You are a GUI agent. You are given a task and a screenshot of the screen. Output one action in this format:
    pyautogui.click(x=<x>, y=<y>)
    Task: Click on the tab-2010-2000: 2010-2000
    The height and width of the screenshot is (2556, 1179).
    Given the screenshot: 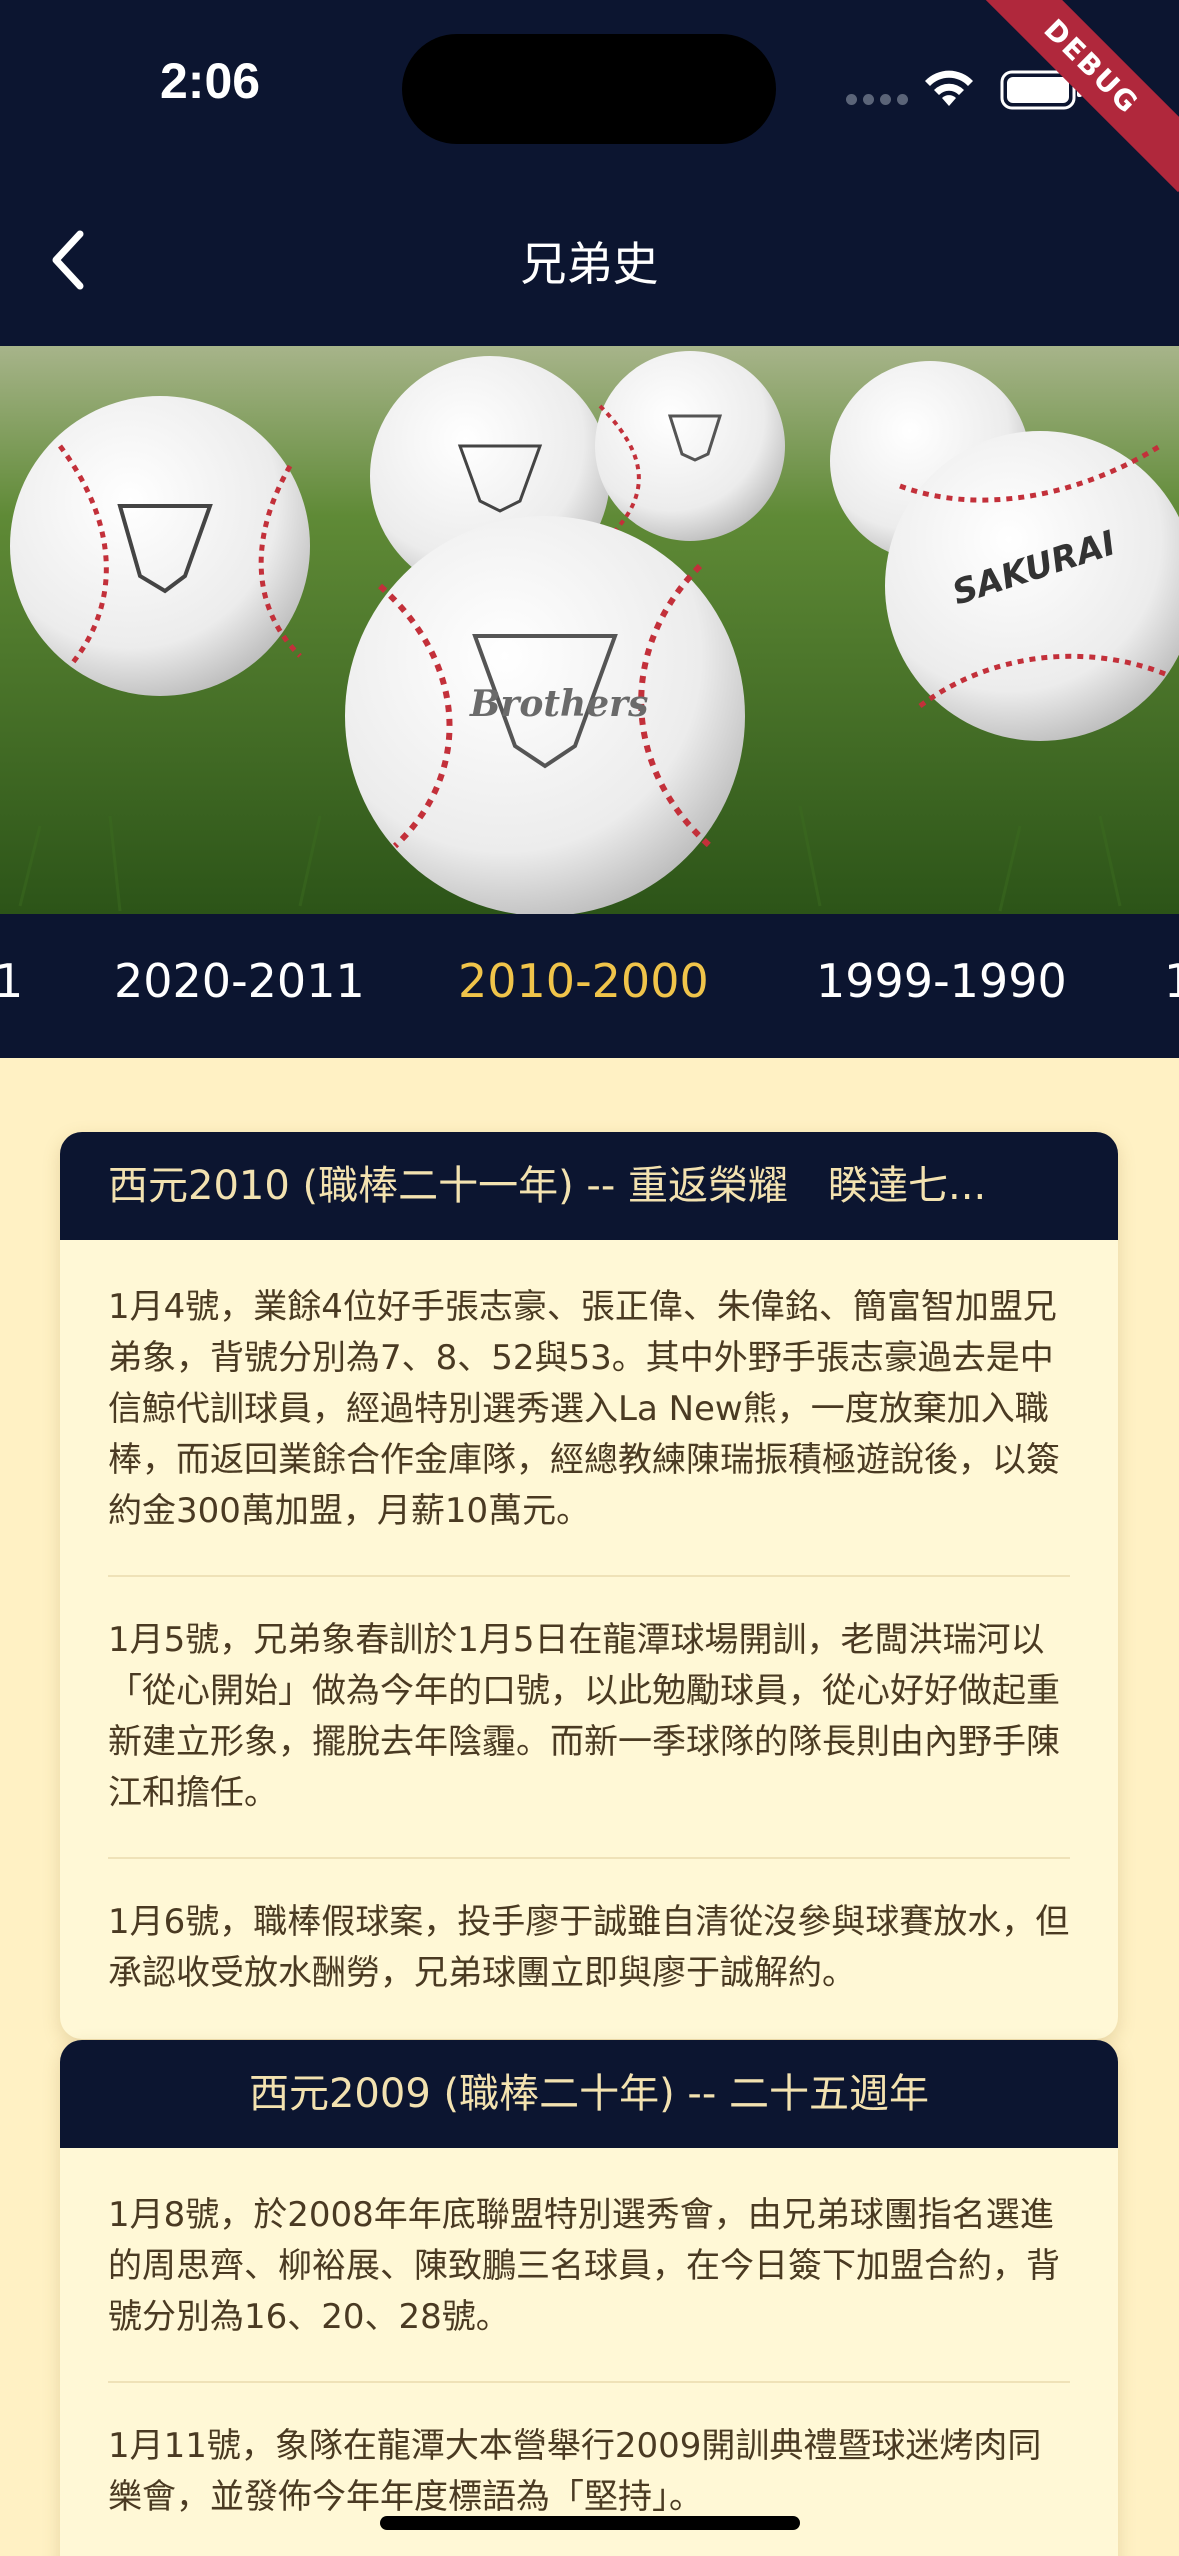 What is the action you would take?
    pyautogui.click(x=583, y=981)
    